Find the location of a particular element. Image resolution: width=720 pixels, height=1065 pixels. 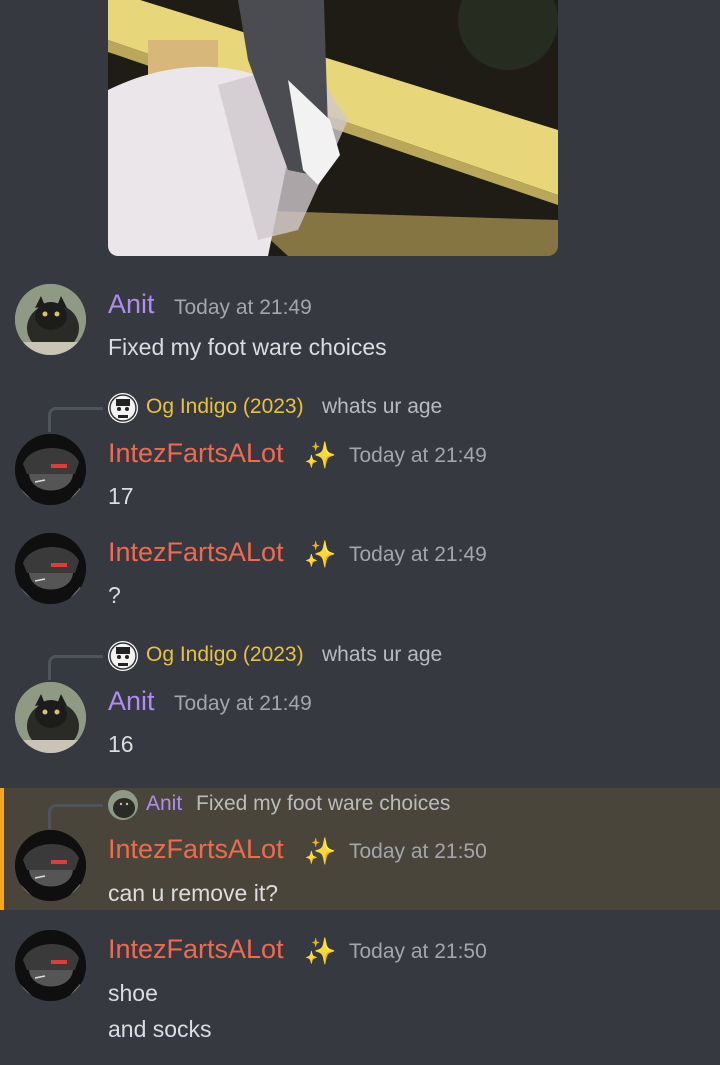

message-text: 16 is located at coordinates (121, 744).